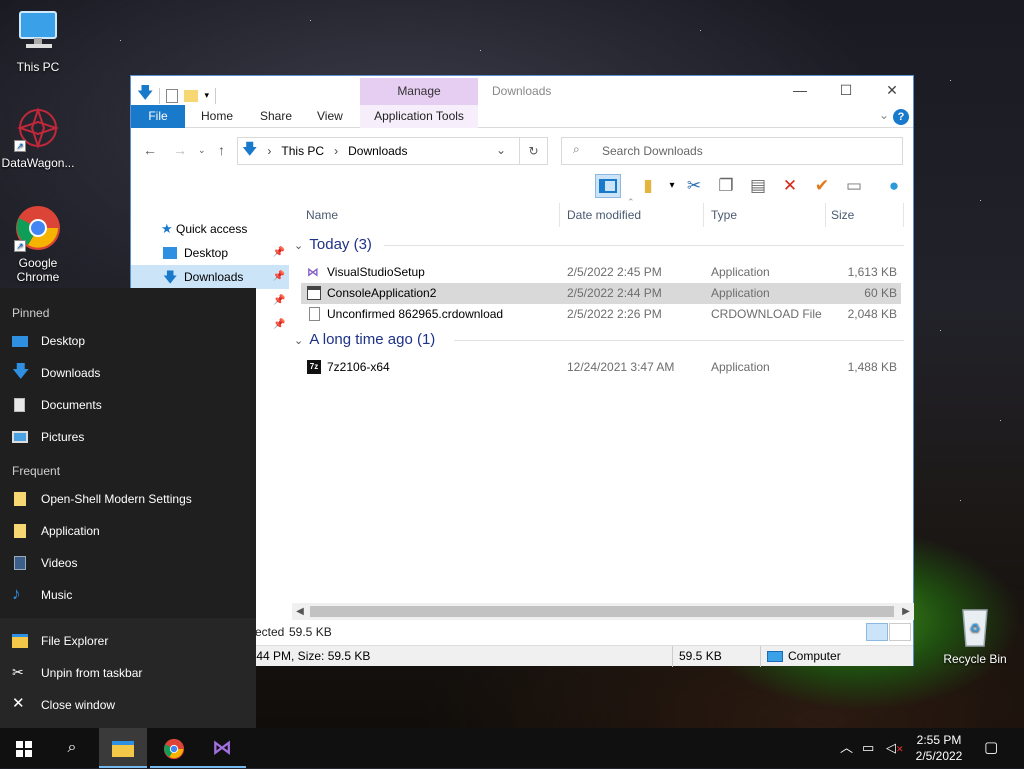 This screenshot has height=769, width=1024. Describe the element at coordinates (975, 659) in the screenshot. I see `desktop-icon-label: Recycle Bin` at that location.